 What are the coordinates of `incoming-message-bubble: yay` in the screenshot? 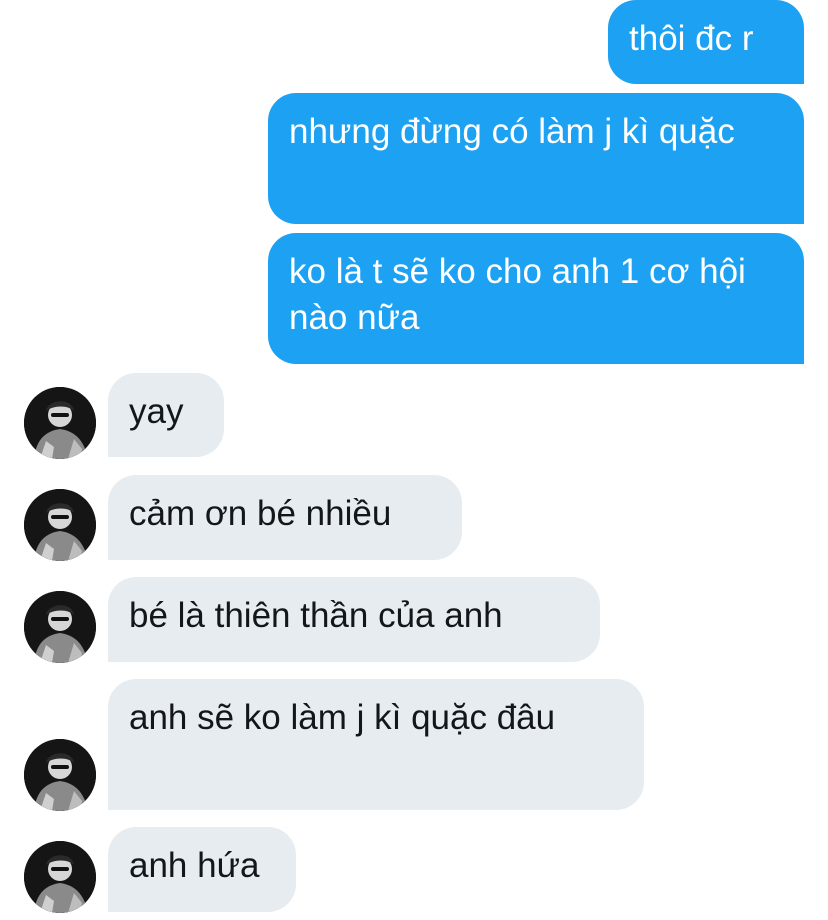 It's located at (166, 415).